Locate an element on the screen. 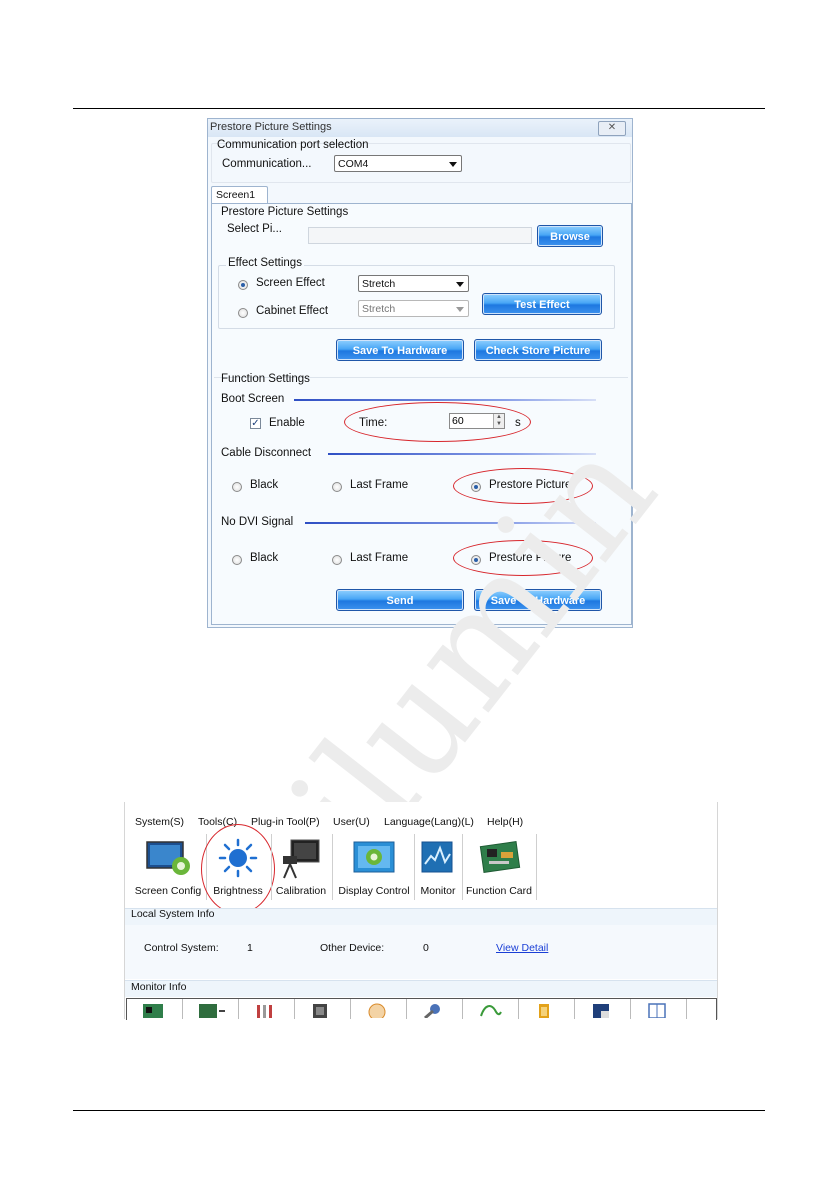  toolbar-label: Display Control is located at coordinates (374, 891).